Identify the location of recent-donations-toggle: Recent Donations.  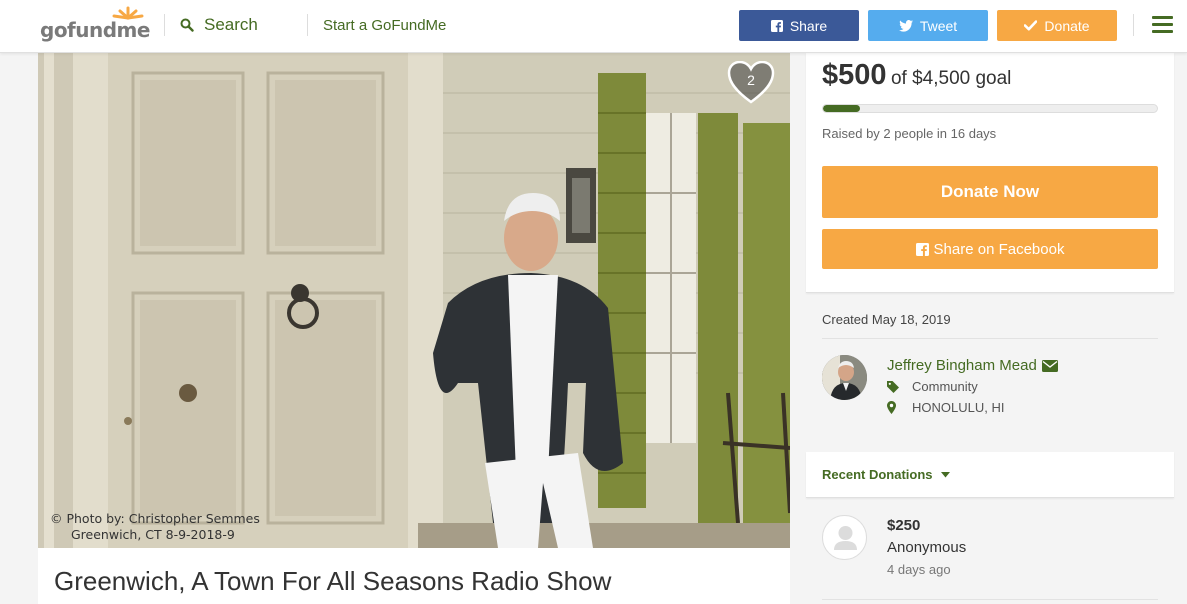
(886, 474).